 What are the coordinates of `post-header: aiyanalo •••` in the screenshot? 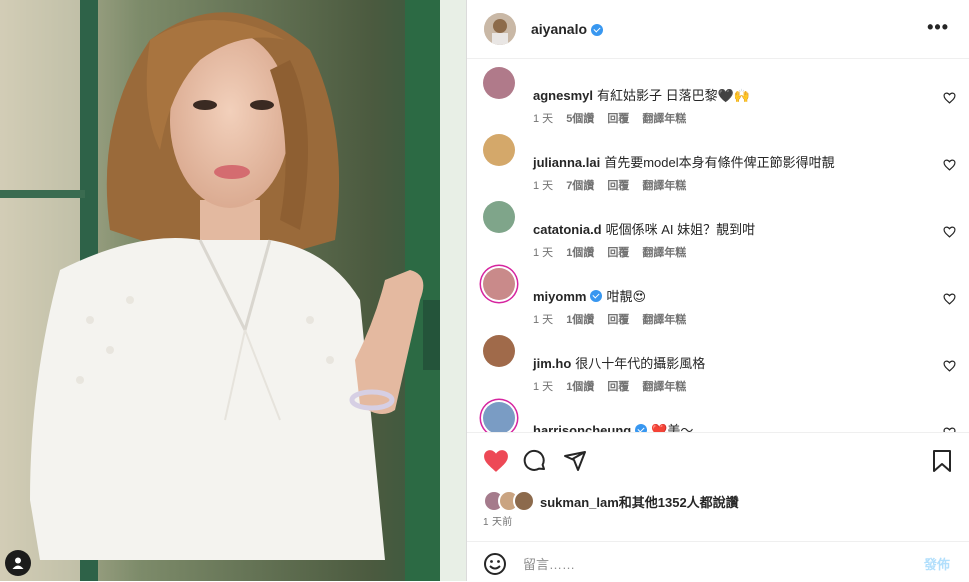 It's located at (718, 29).